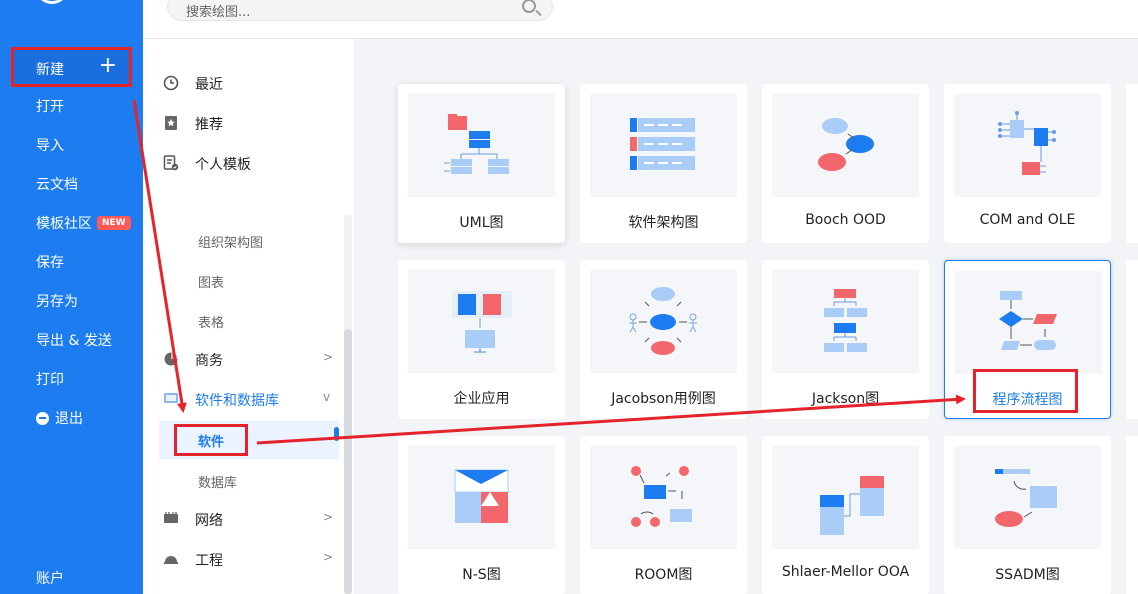 Image resolution: width=1138 pixels, height=594 pixels. What do you see at coordinates (243, 359) in the screenshot?
I see `category-business: 商务 >` at bounding box center [243, 359].